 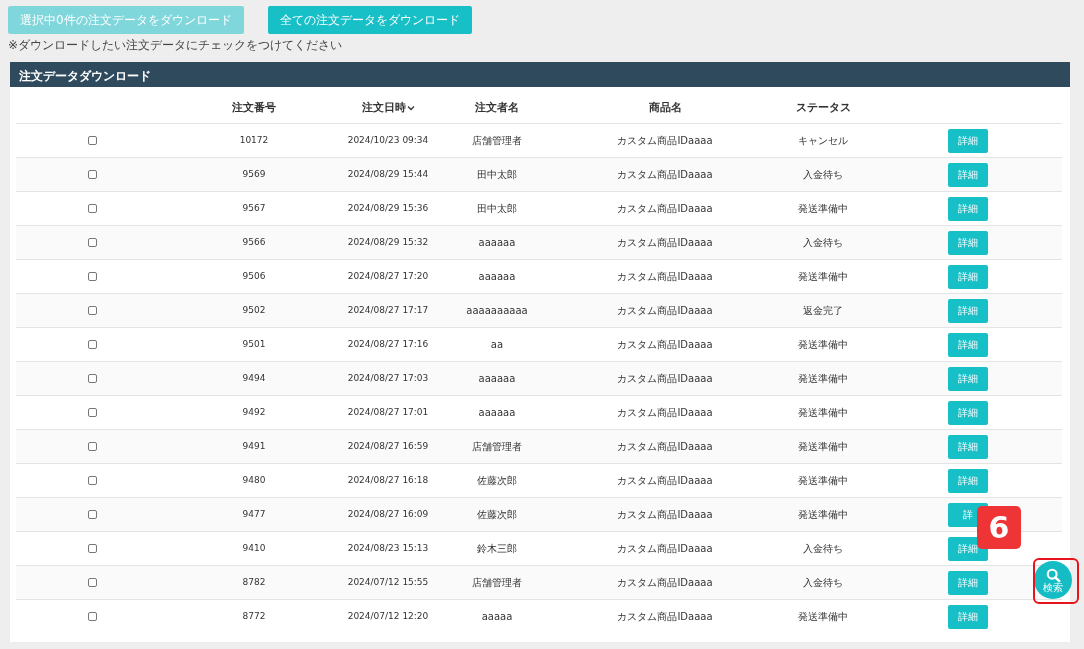 What do you see at coordinates (388, 479) in the screenshot?
I see `order-date: 2024/08/27 16:18` at bounding box center [388, 479].